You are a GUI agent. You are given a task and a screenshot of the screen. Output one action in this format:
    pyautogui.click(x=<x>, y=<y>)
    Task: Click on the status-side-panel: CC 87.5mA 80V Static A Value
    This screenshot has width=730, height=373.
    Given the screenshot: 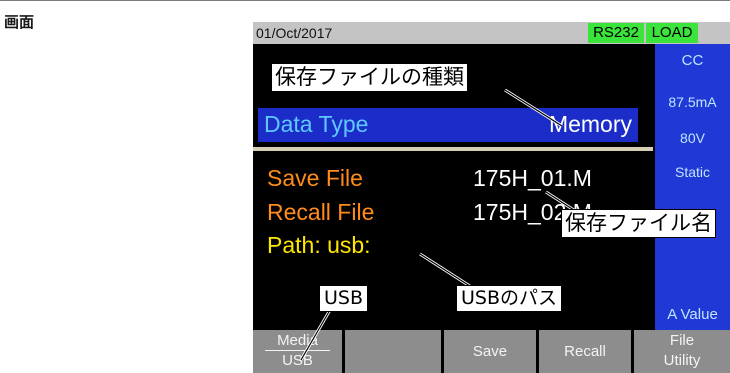 What is the action you would take?
    pyautogui.click(x=692, y=187)
    